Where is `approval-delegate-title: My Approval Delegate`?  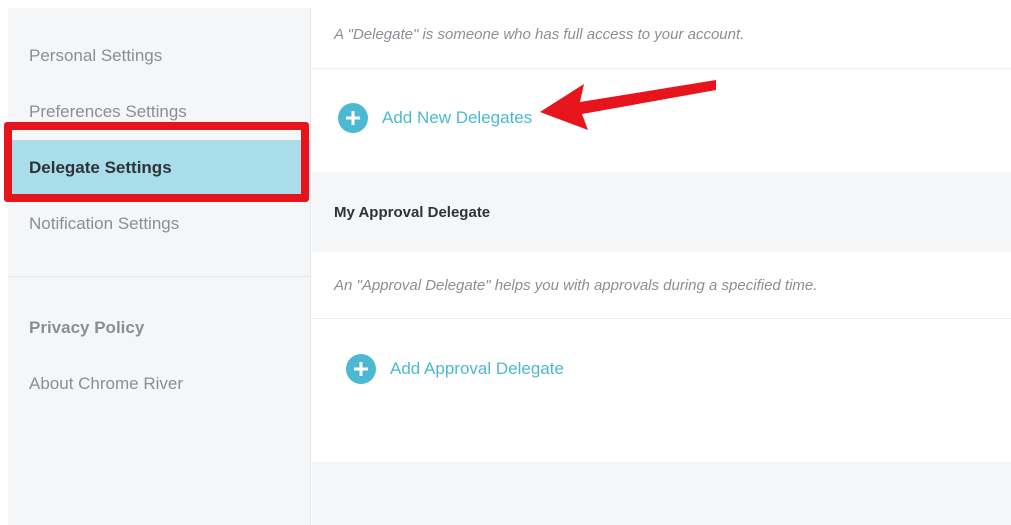 approval-delegate-title: My Approval Delegate is located at coordinates (412, 212).